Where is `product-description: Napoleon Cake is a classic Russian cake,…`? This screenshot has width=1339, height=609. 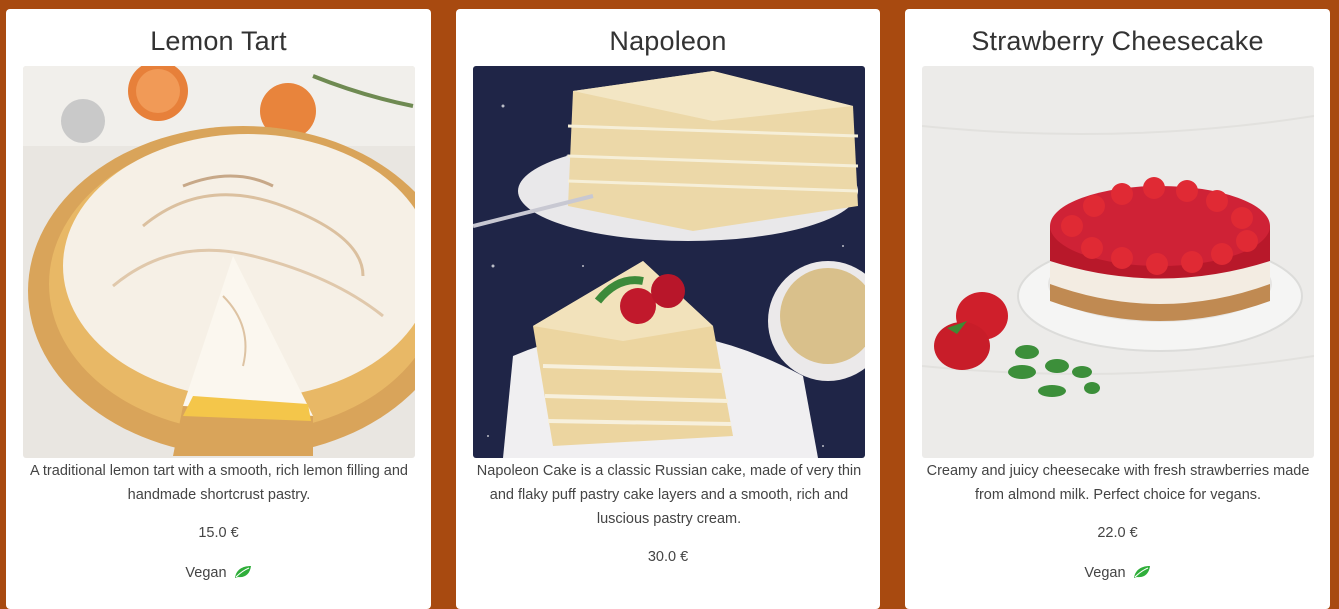
product-description: Napoleon Cake is a classic Russian cake,… is located at coordinates (669, 495).